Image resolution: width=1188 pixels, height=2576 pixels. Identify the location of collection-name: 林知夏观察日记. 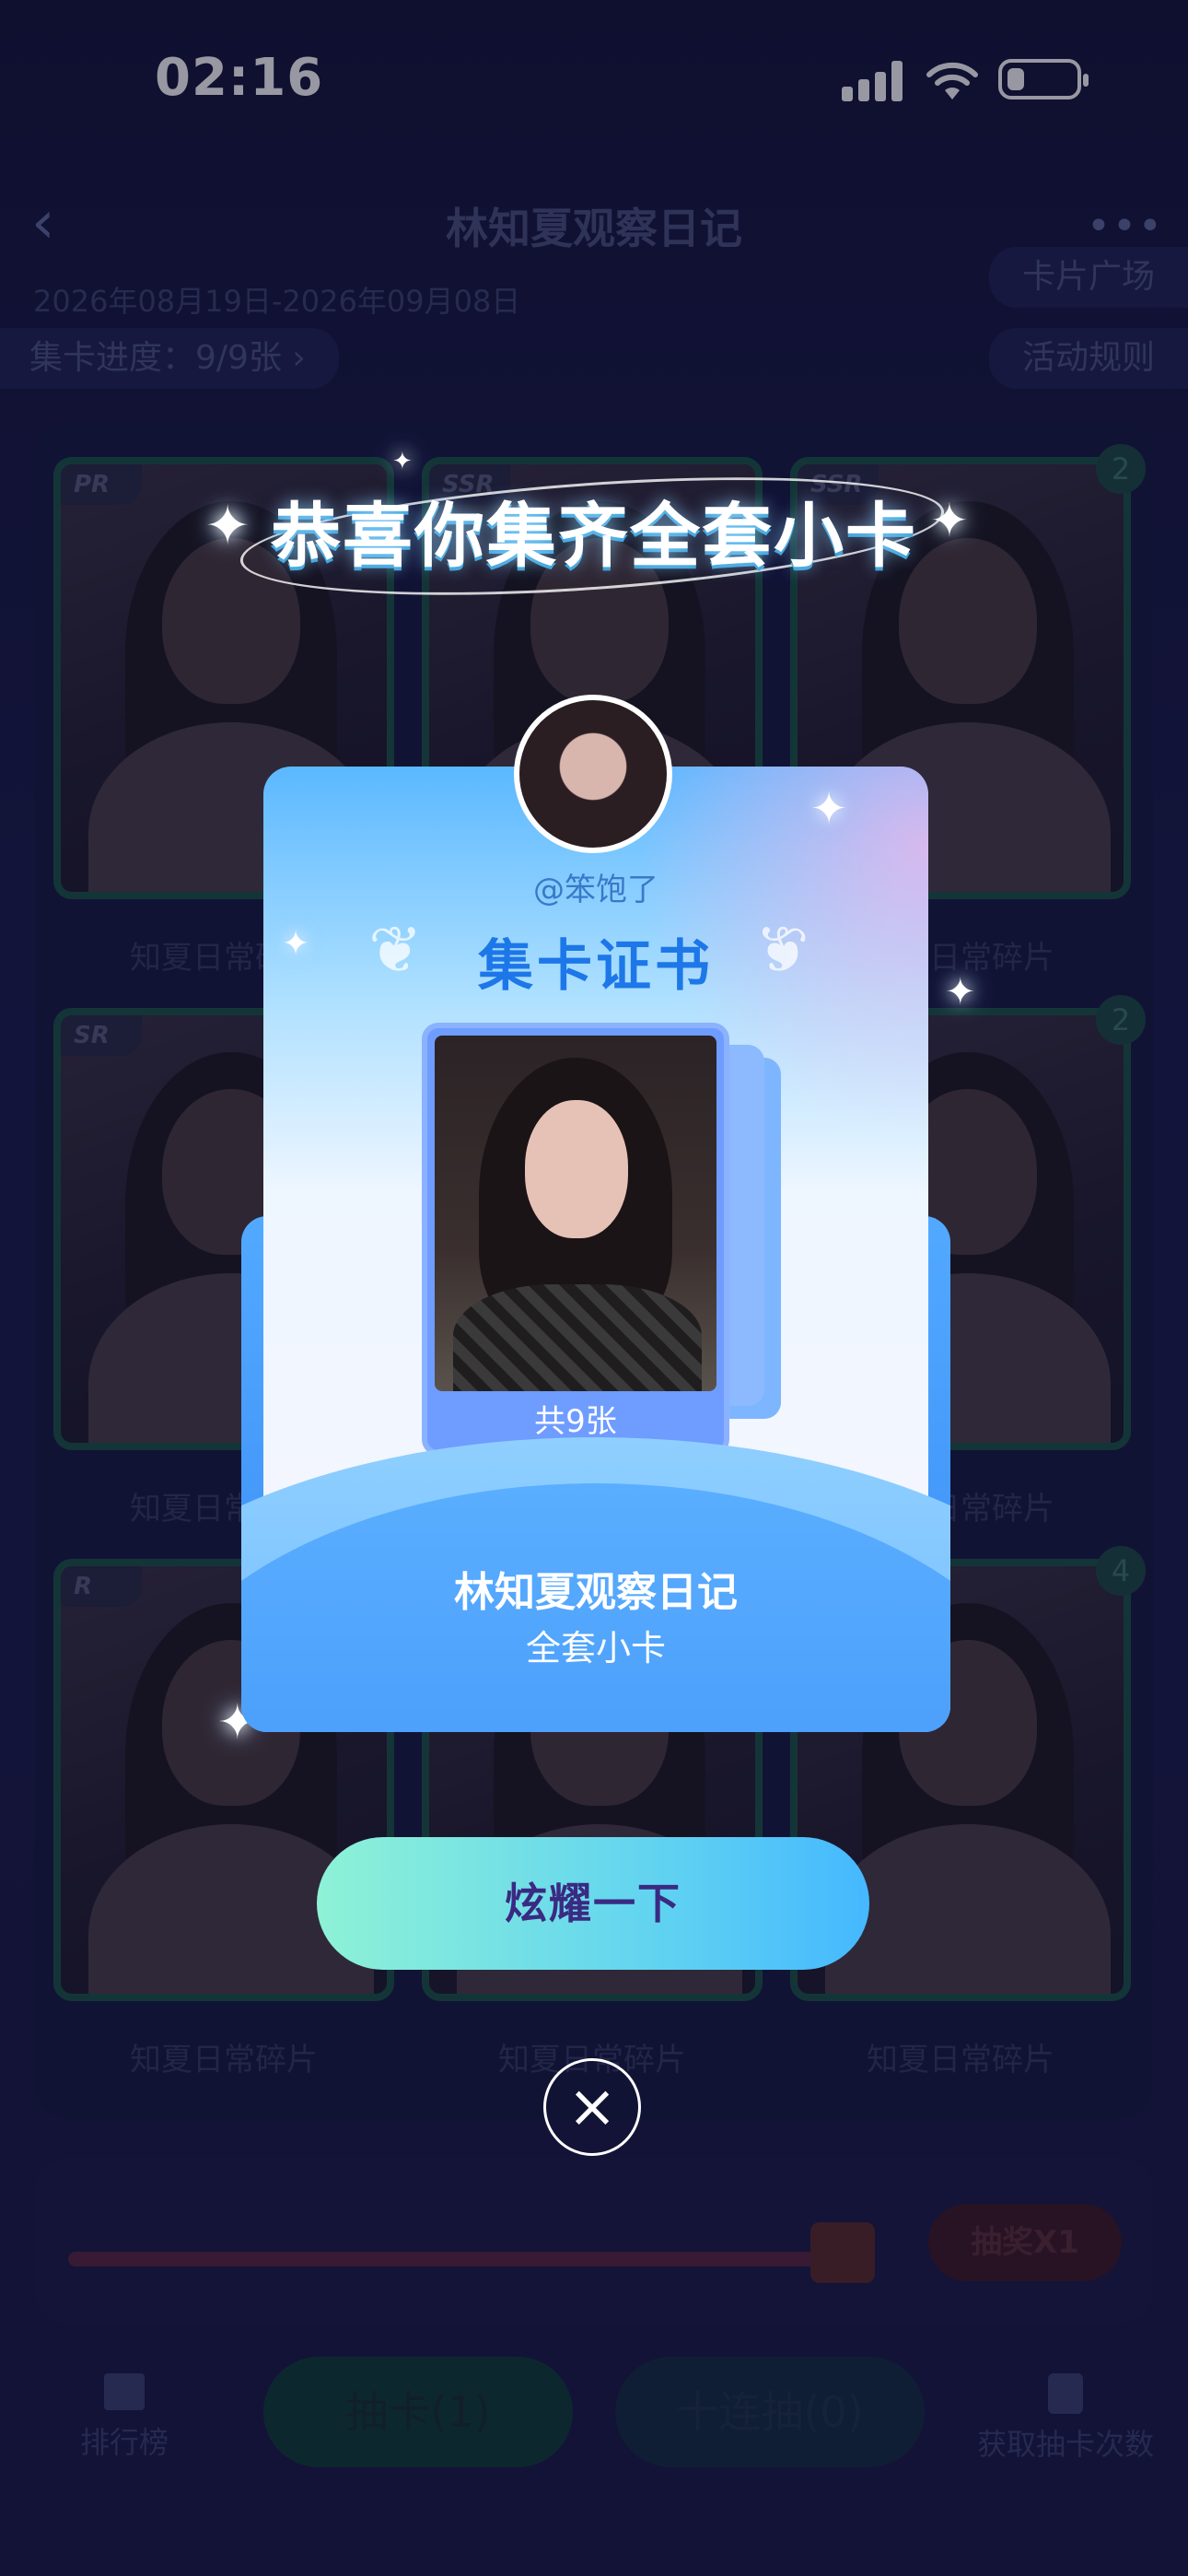
(596, 1592).